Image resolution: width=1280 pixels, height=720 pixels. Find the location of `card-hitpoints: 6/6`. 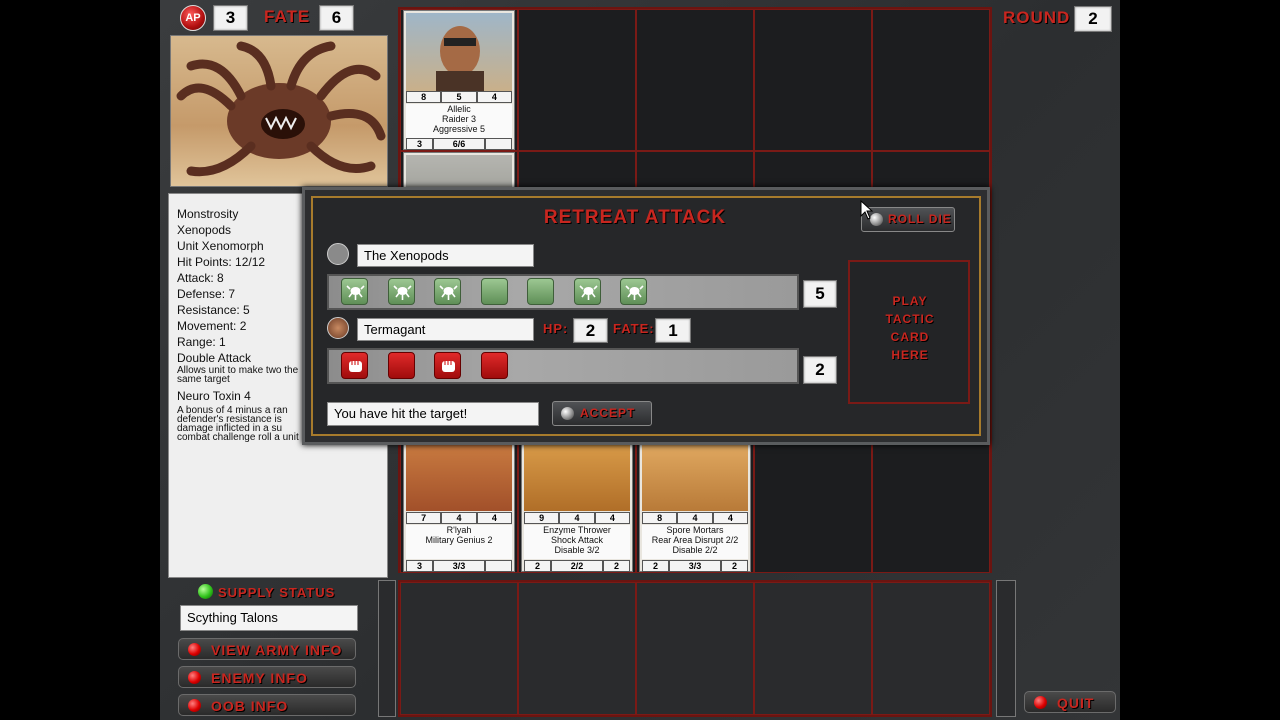

card-hitpoints: 6/6 is located at coordinates (459, 144).